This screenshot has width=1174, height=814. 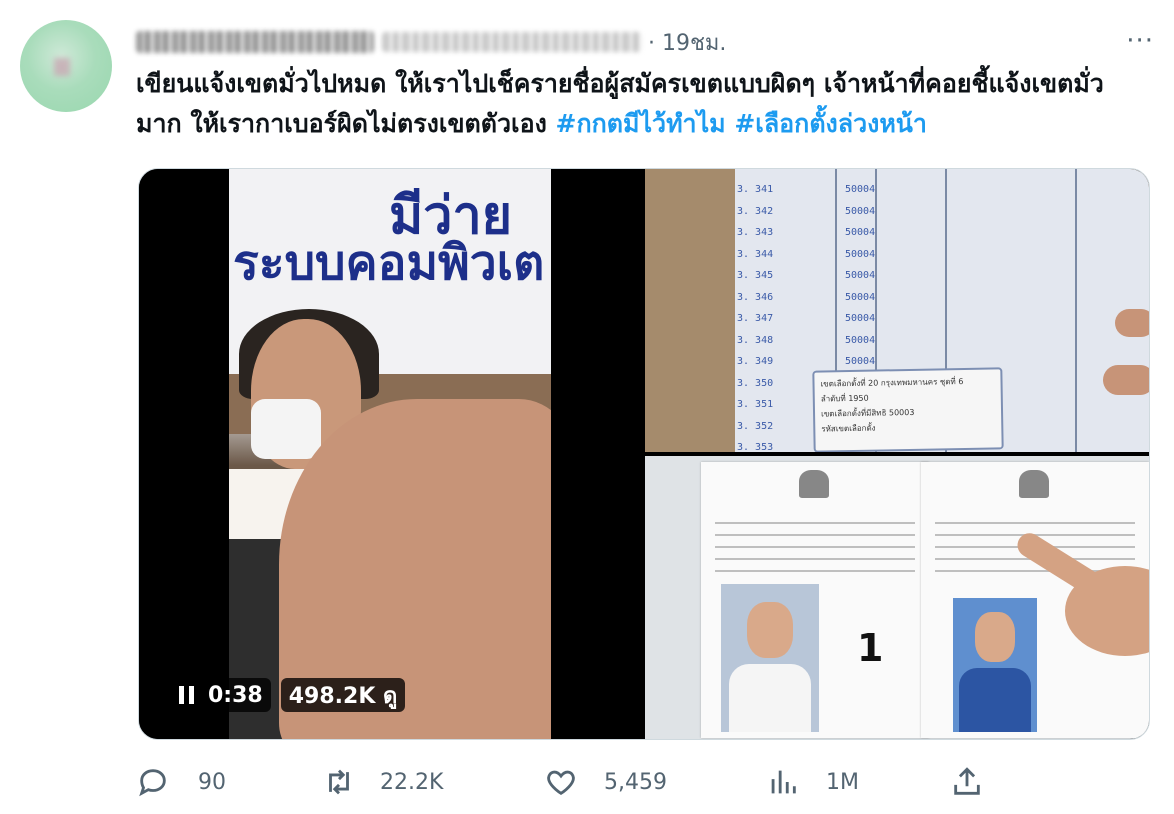 I want to click on card-line: รหัสเขตเลือกตั้ง, so click(x=848, y=428).